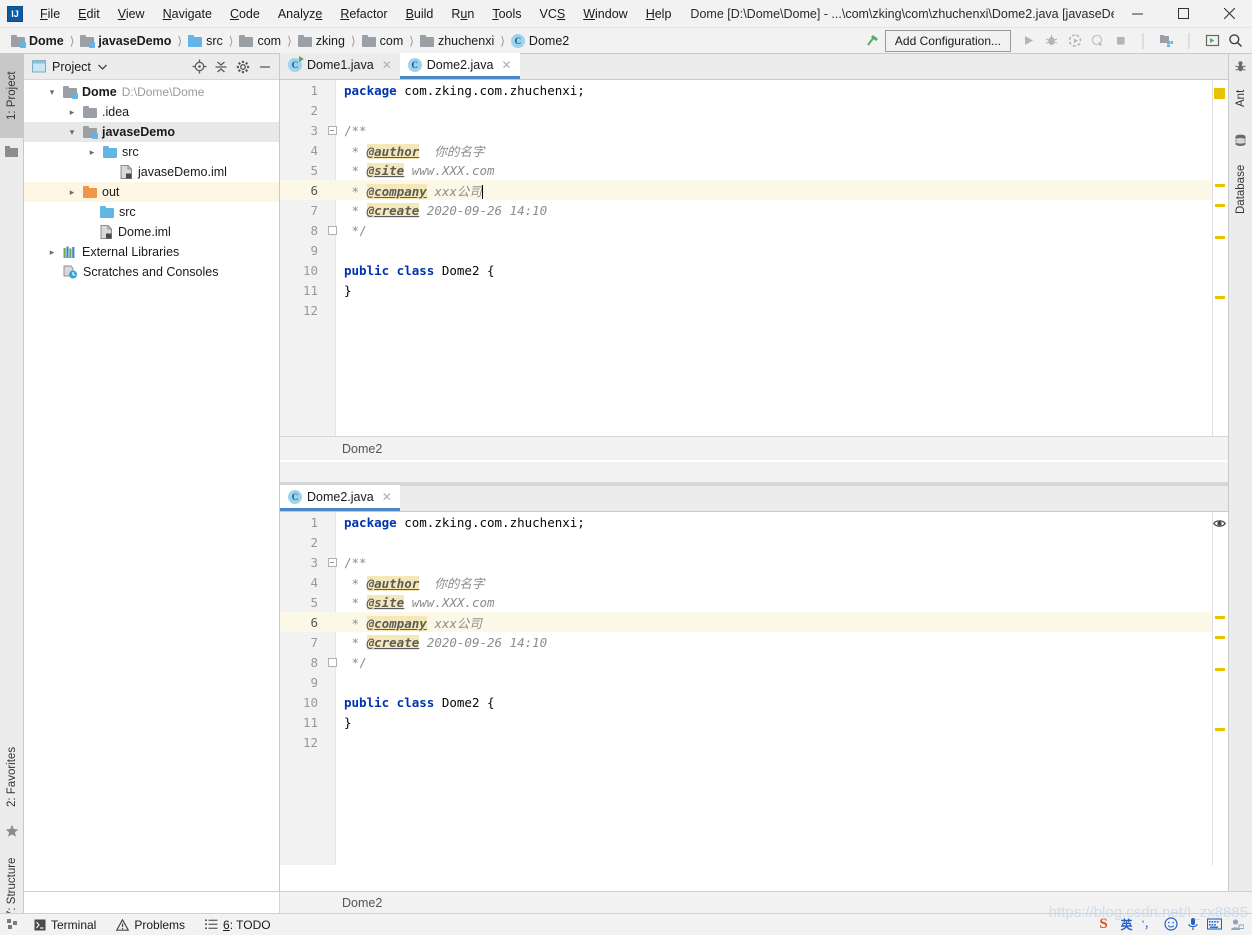 The width and height of the screenshot is (1252, 935). I want to click on menu-help: Help, so click(659, 14).